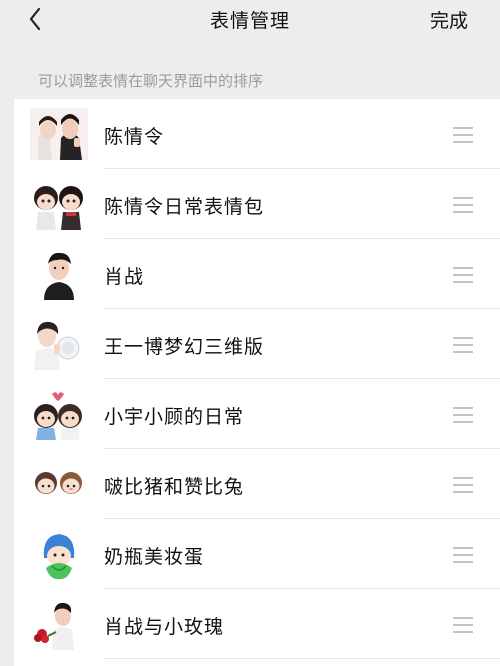  I want to click on sticker-pack-row: 王一博梦幻三维版, so click(257, 344).